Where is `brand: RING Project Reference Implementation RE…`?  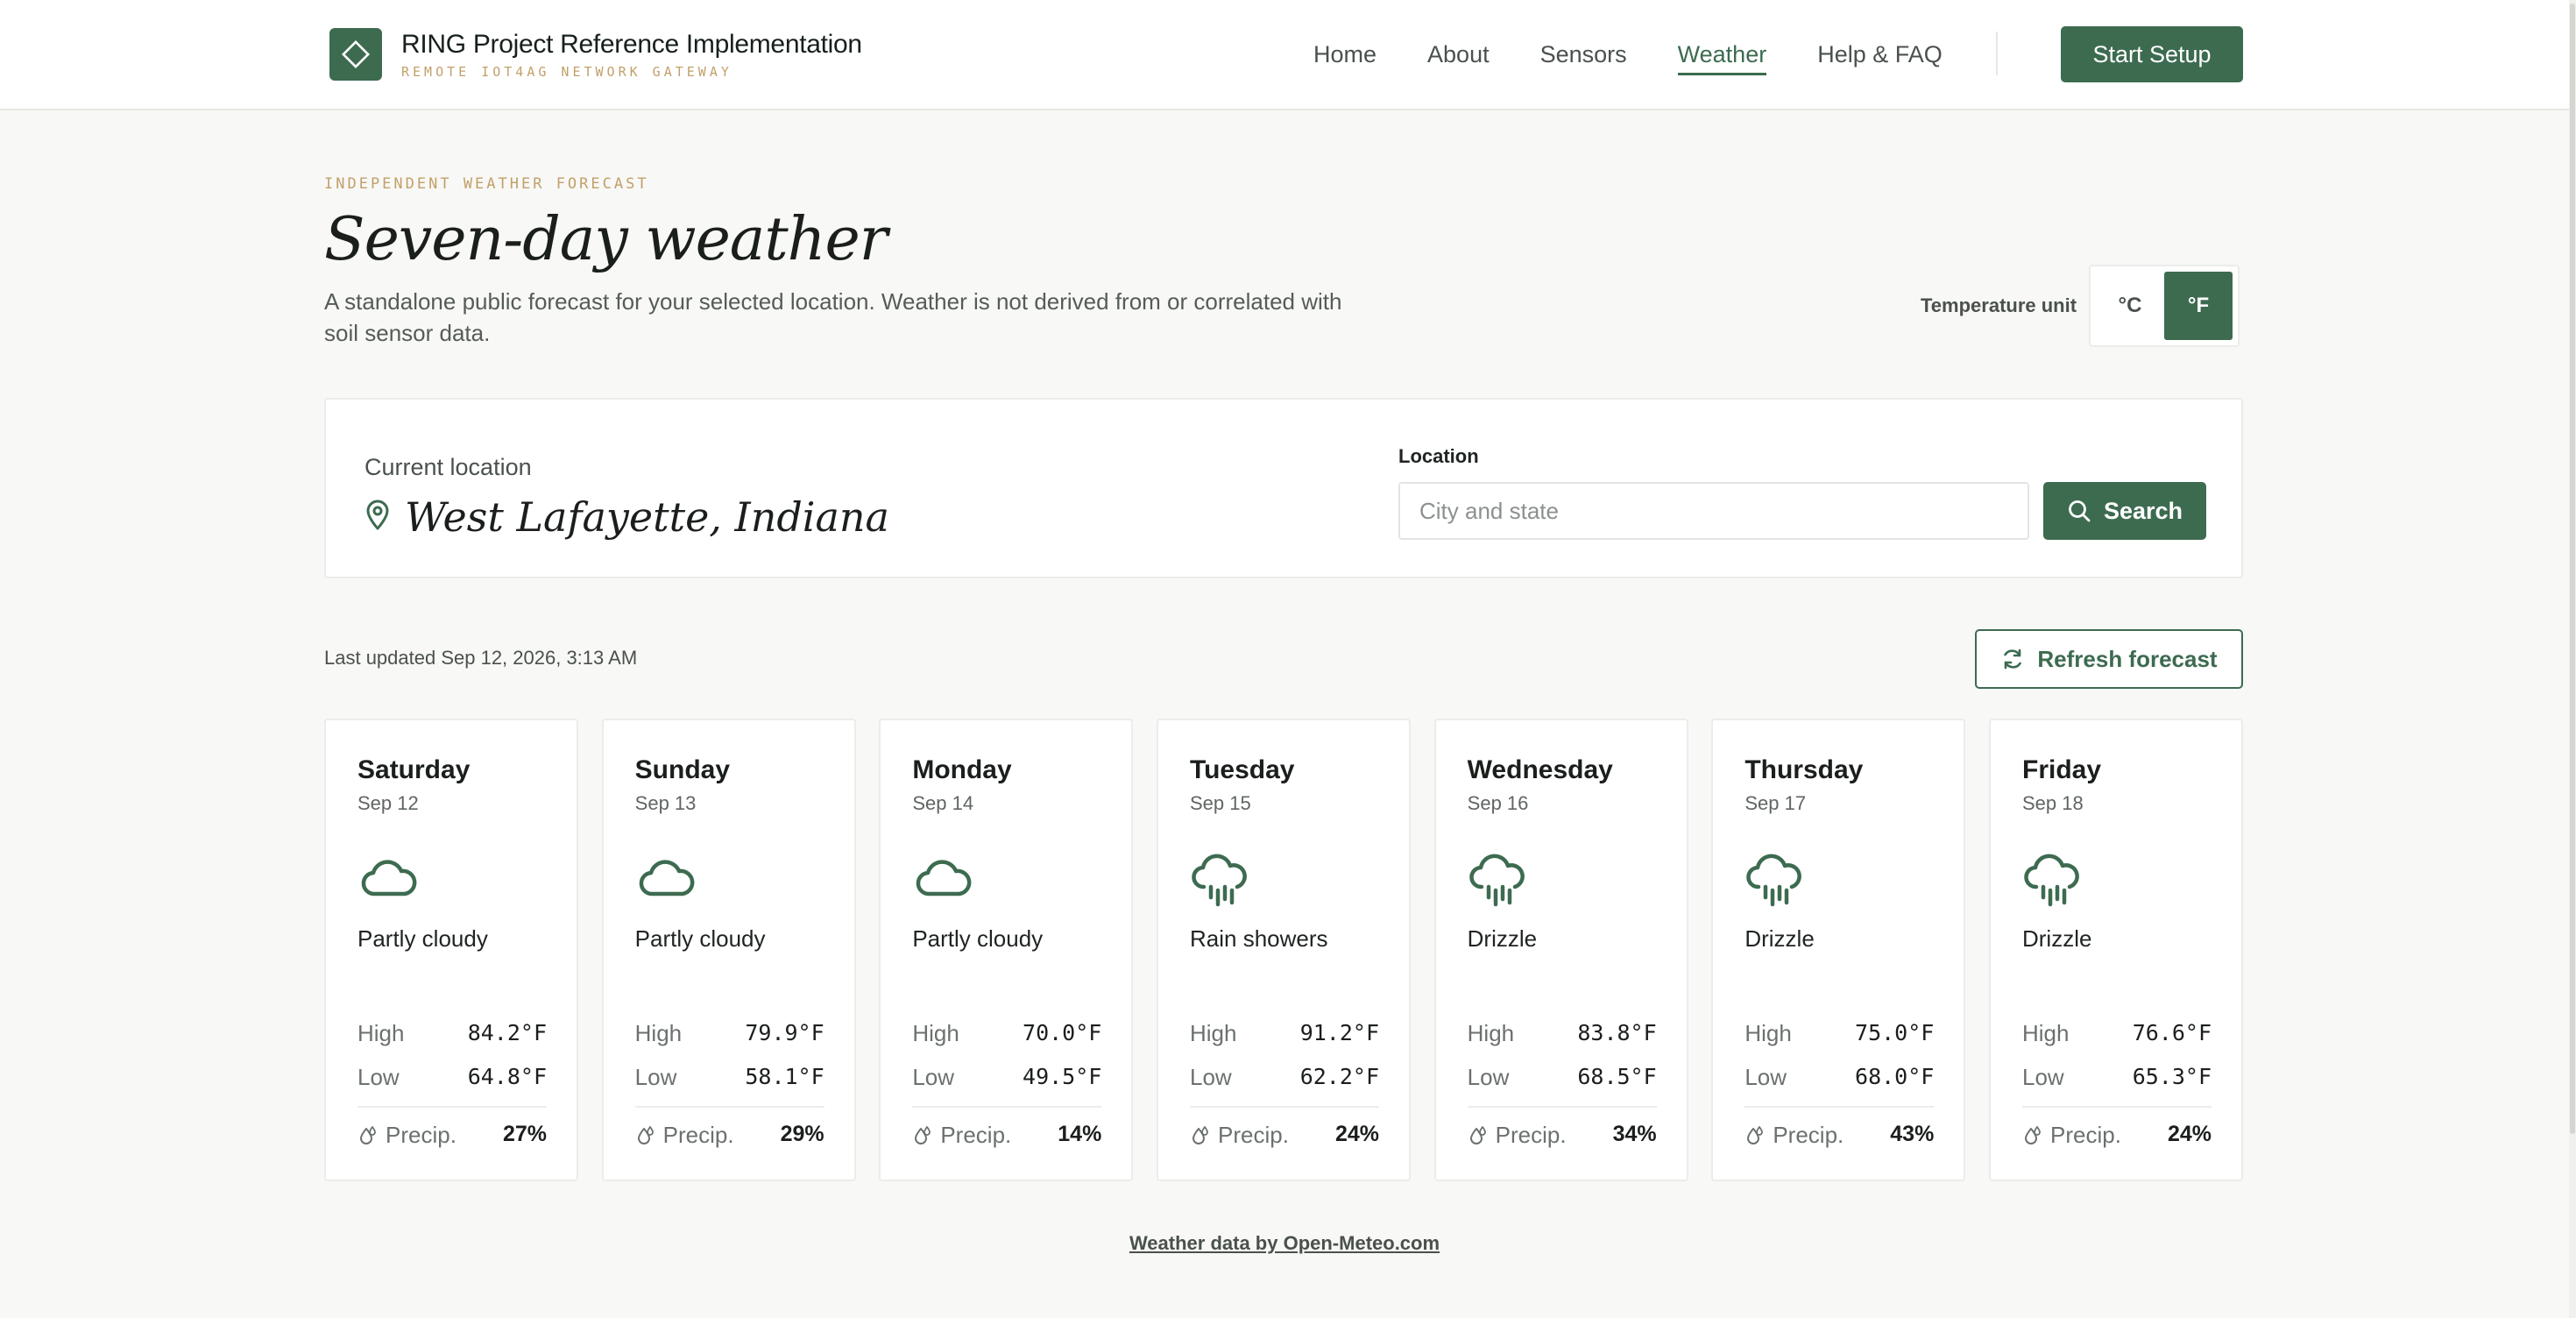 brand: RING Project Reference Implementation RE… is located at coordinates (595, 54).